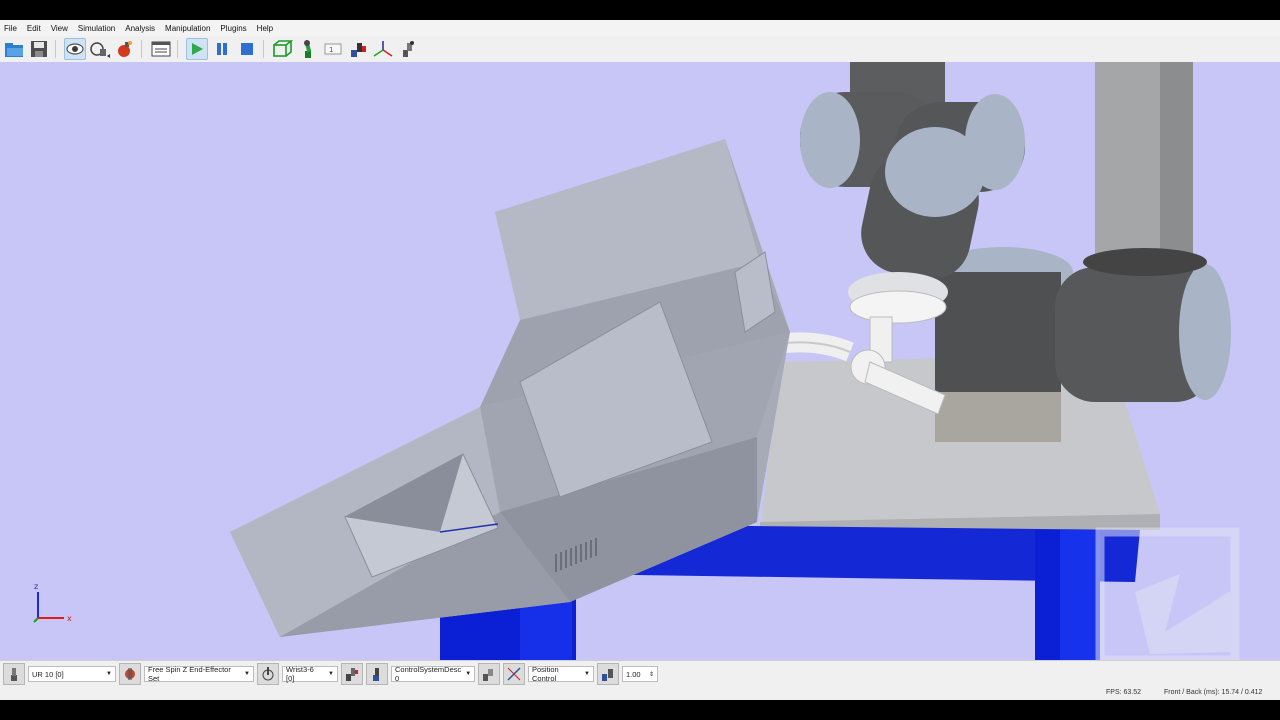 The width and height of the screenshot is (1280, 720). What do you see at coordinates (96, 28) in the screenshot?
I see `menu-simulation: Simulation` at bounding box center [96, 28].